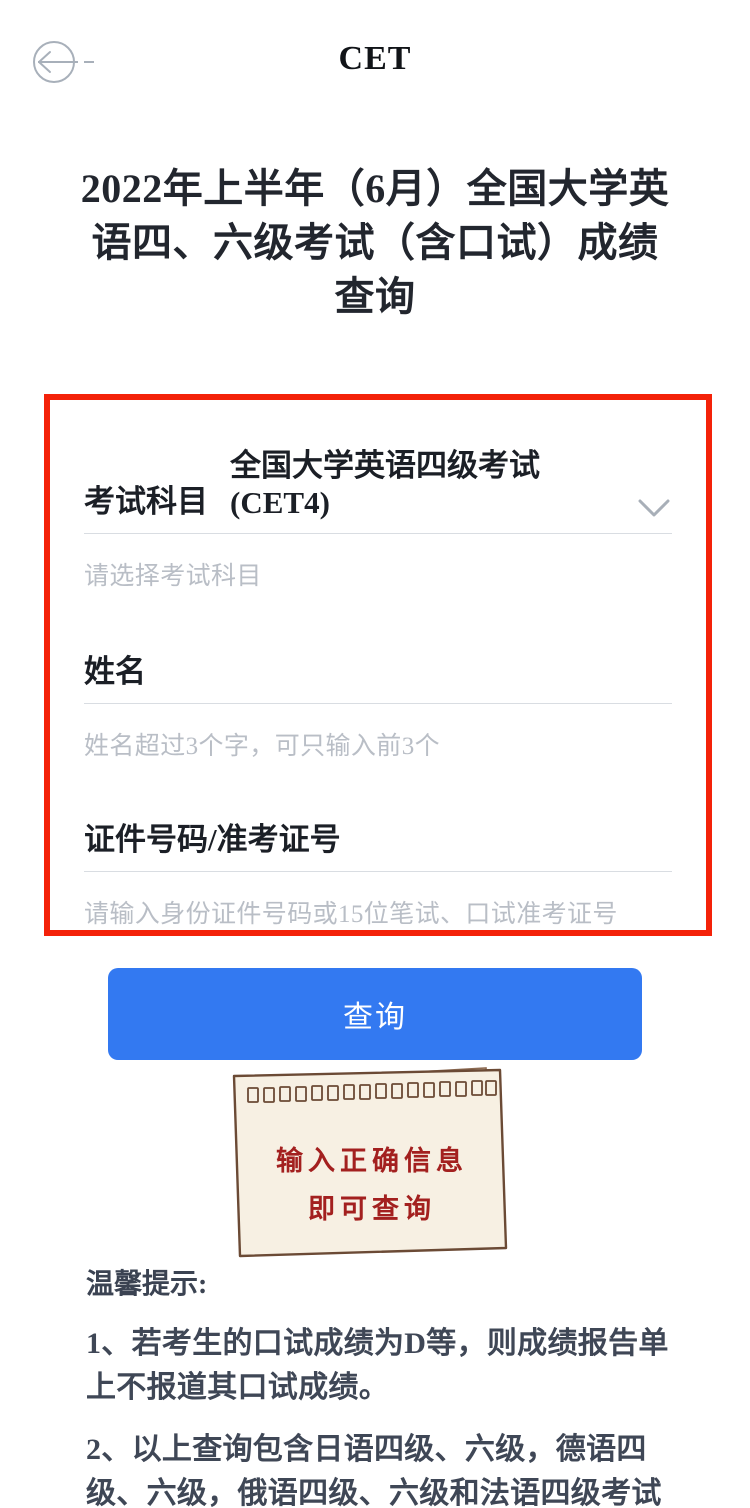 The width and height of the screenshot is (750, 1508). I want to click on id-number-hint: 请输入身份证件号码或15位笔试、口试准考证号, so click(351, 914).